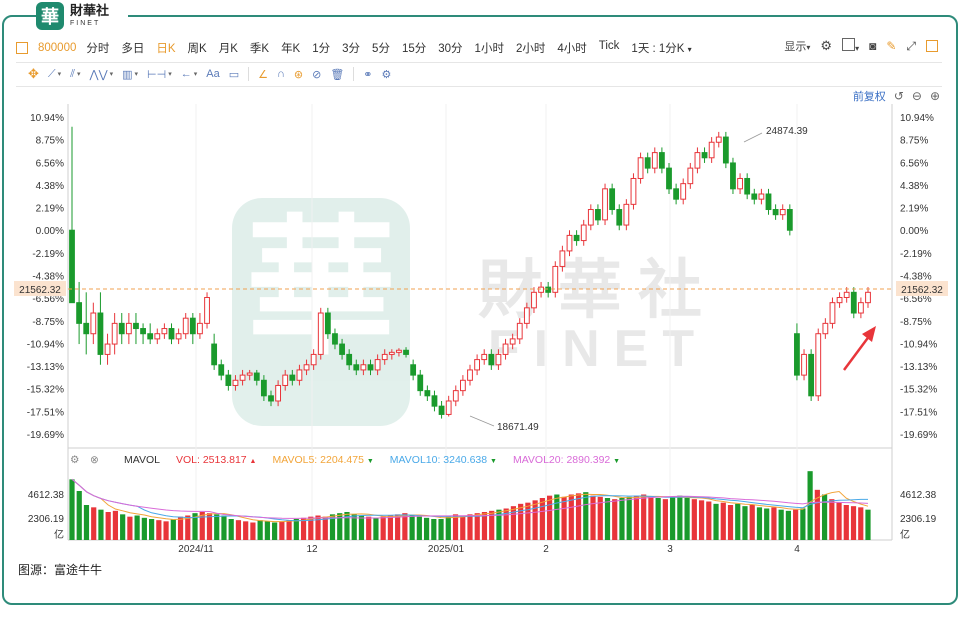  Describe the element at coordinates (316, 74) in the screenshot. I see `hide-icon: ⊘` at that location.